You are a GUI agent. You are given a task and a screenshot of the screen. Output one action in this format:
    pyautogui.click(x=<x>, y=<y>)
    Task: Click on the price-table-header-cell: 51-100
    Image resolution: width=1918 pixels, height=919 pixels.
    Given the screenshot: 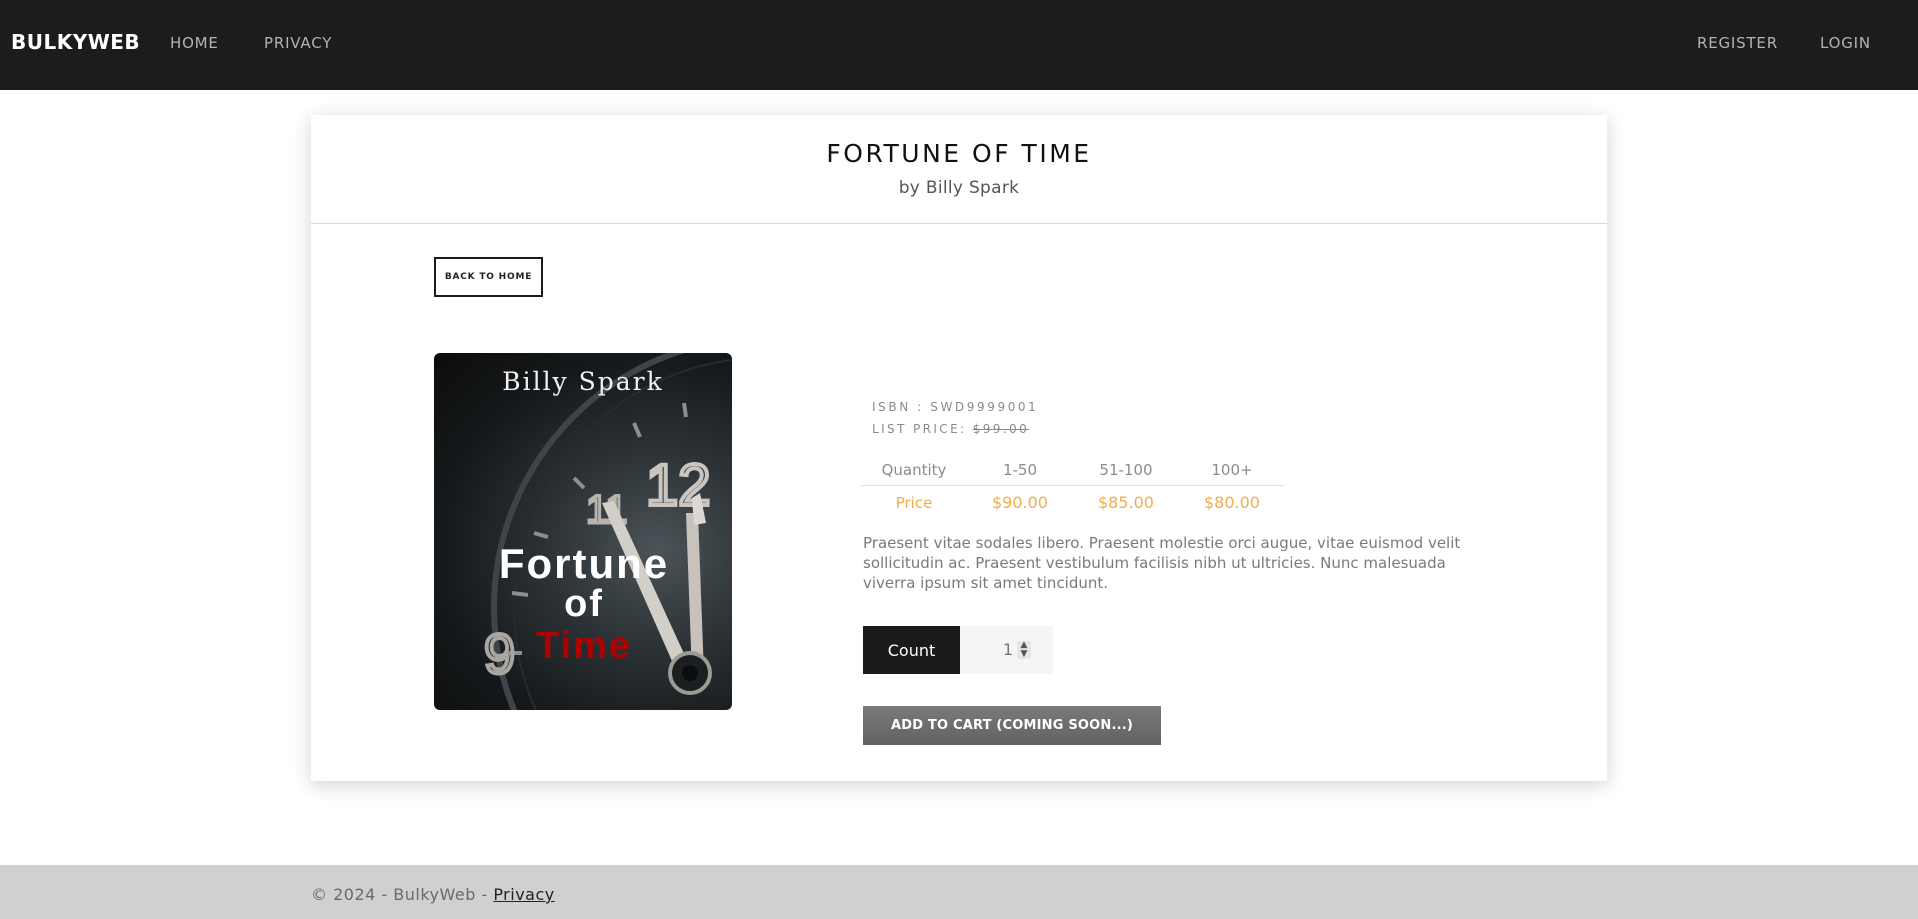 What is the action you would take?
    pyautogui.click(x=1126, y=469)
    